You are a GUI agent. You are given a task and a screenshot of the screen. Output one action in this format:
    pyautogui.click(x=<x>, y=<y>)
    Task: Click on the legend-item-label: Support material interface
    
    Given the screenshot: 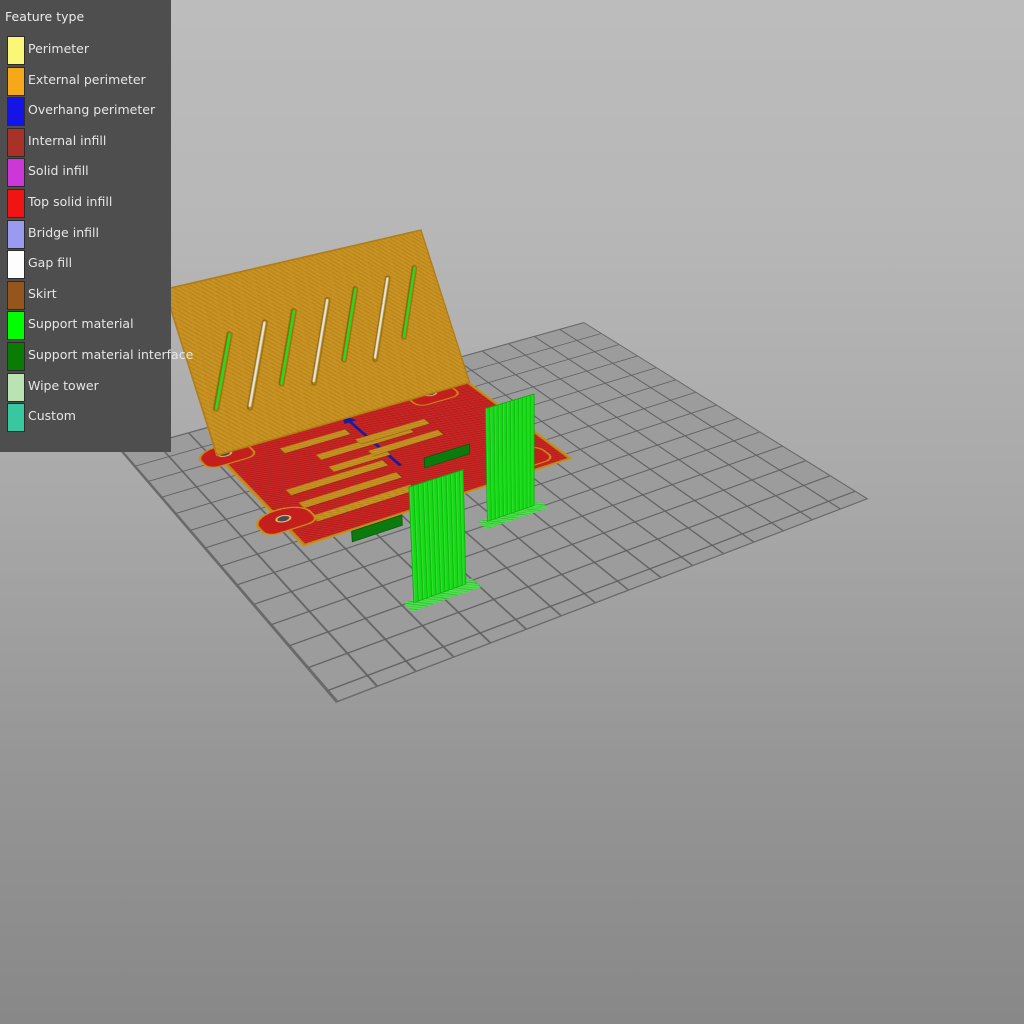 What is the action you would take?
    pyautogui.click(x=111, y=354)
    